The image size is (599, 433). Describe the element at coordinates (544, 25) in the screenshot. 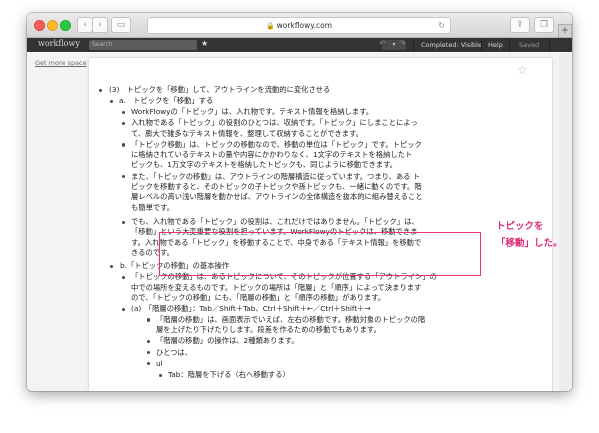

I see `tabs-overview-icon: ❐` at that location.